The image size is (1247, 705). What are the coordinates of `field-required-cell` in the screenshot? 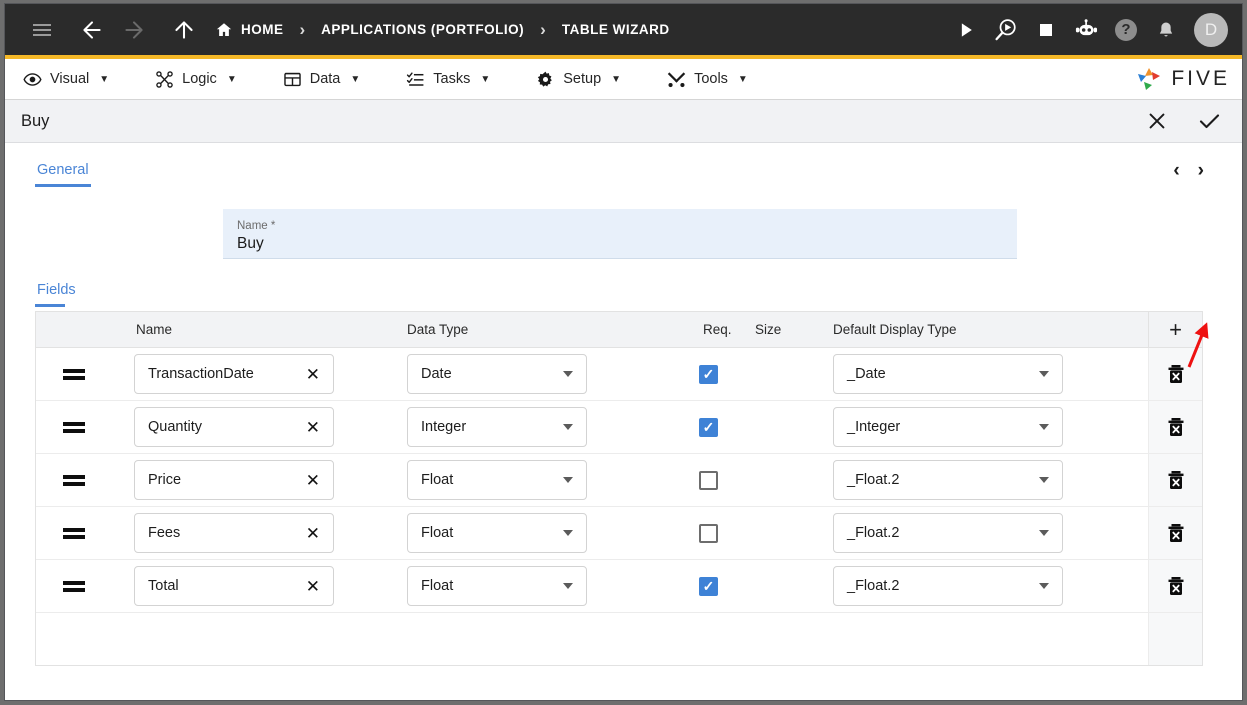 It's located at (705, 480).